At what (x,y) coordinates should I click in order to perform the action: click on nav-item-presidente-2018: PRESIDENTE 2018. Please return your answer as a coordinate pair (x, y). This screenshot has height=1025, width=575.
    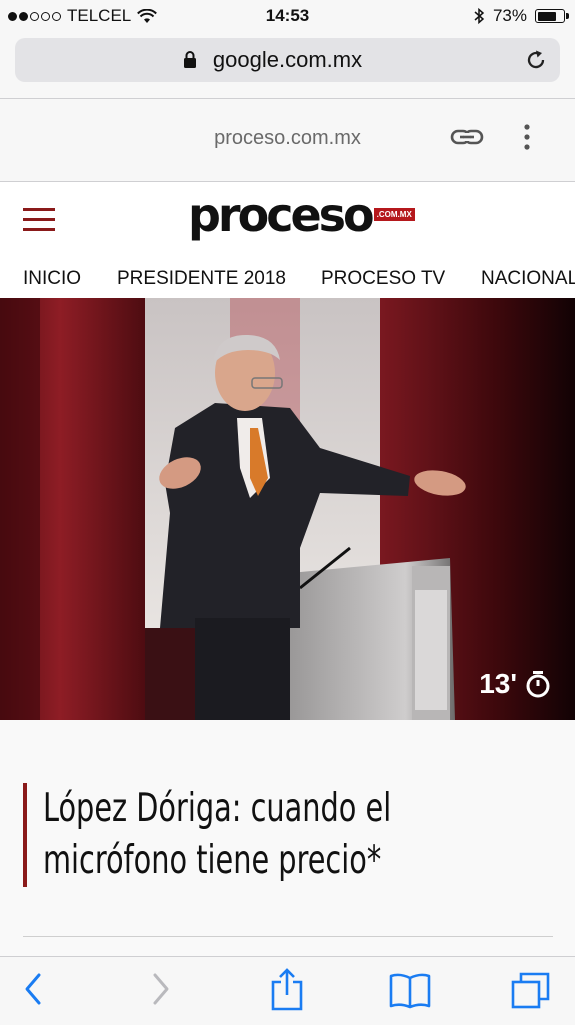
    Looking at the image, I should click on (201, 279).